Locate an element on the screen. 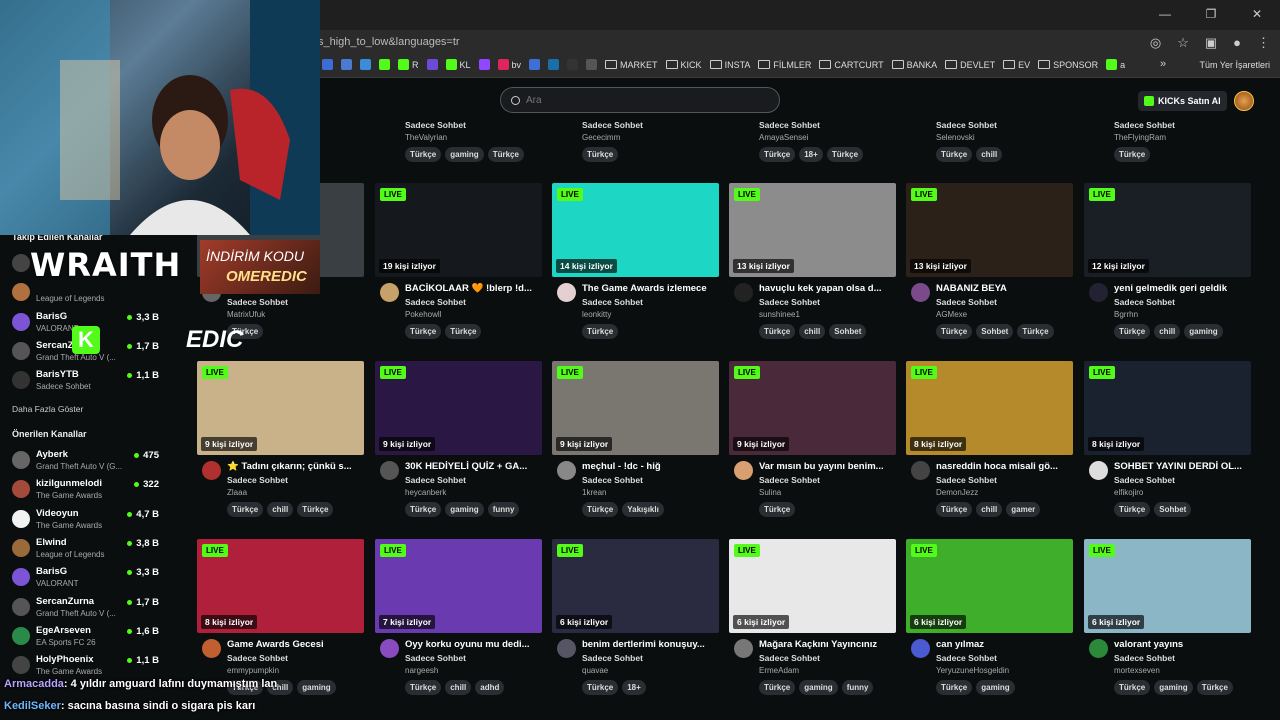 The image size is (1280, 720). stream-title: meçhul - !dc - hiğ is located at coordinates (651, 466).